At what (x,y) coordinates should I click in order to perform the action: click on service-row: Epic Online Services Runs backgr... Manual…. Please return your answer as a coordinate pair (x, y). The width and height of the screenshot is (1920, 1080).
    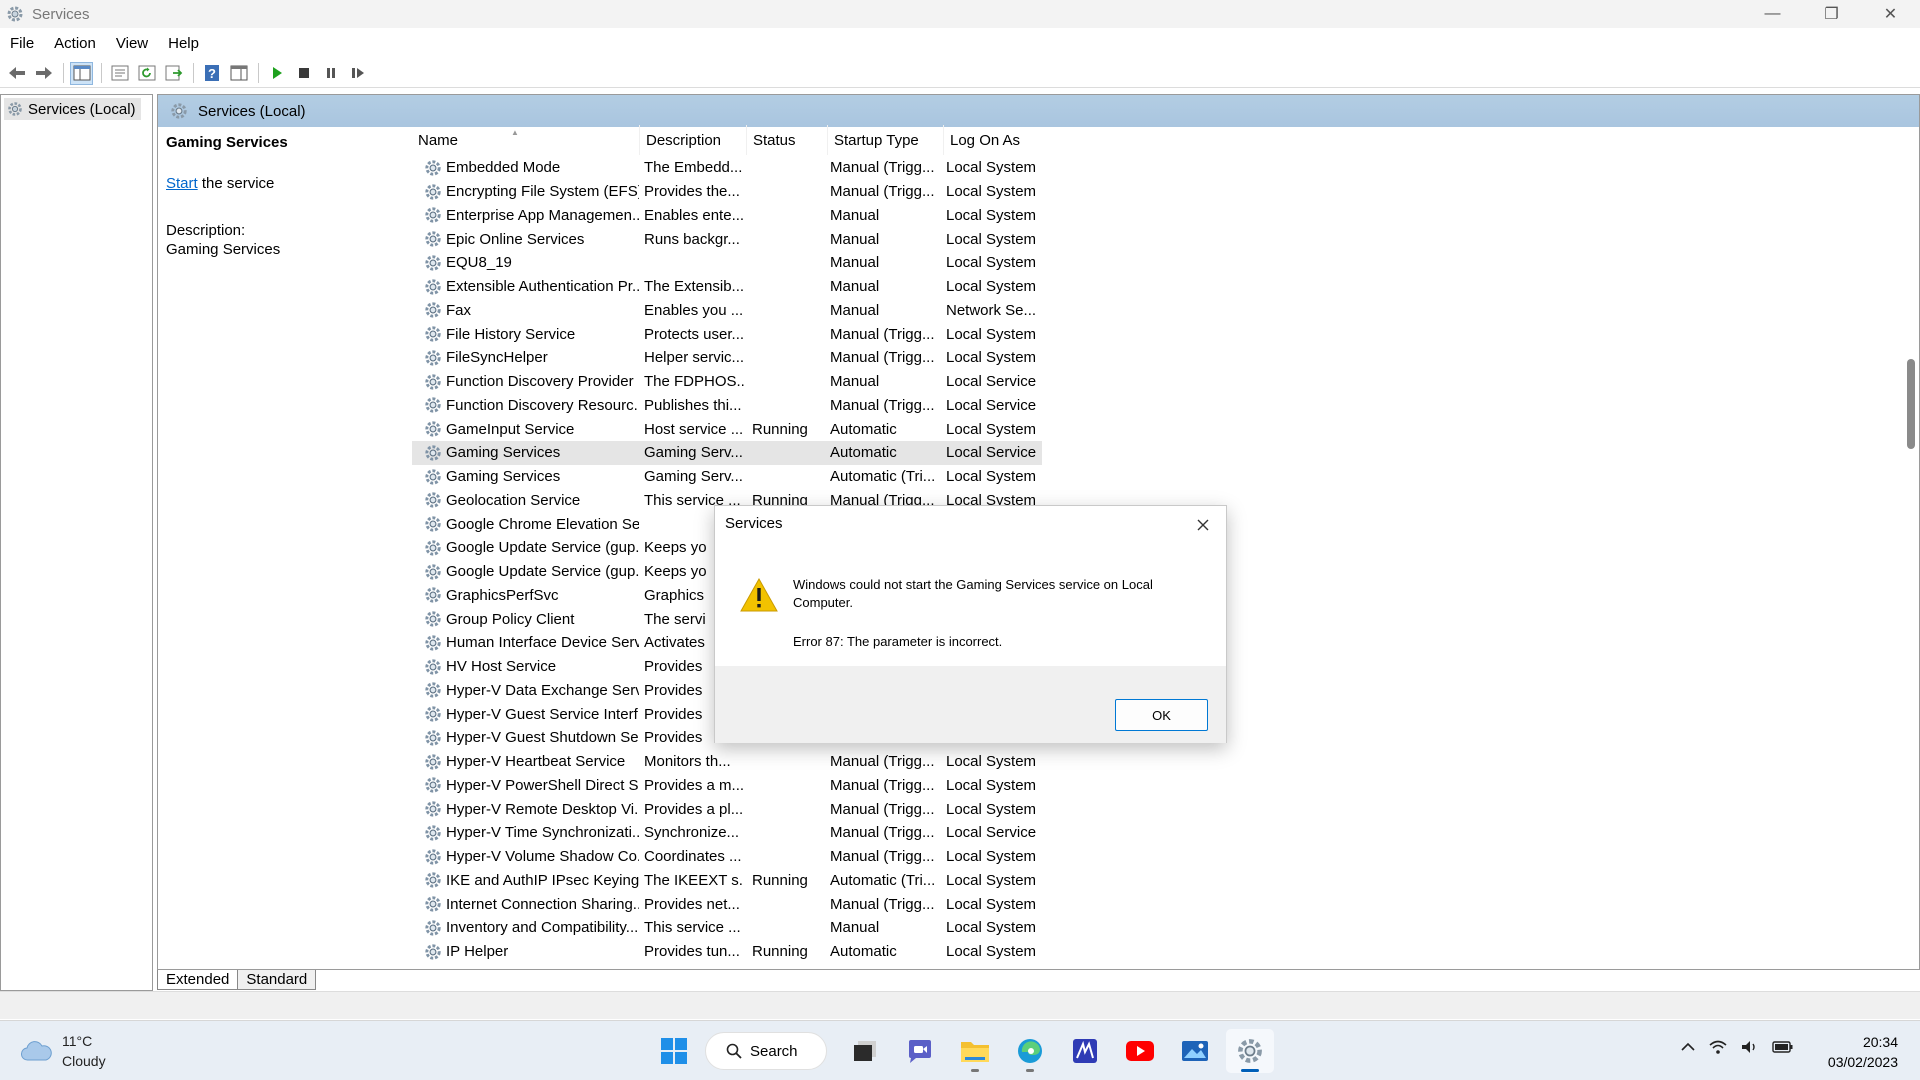
    Looking at the image, I should click on (727, 239).